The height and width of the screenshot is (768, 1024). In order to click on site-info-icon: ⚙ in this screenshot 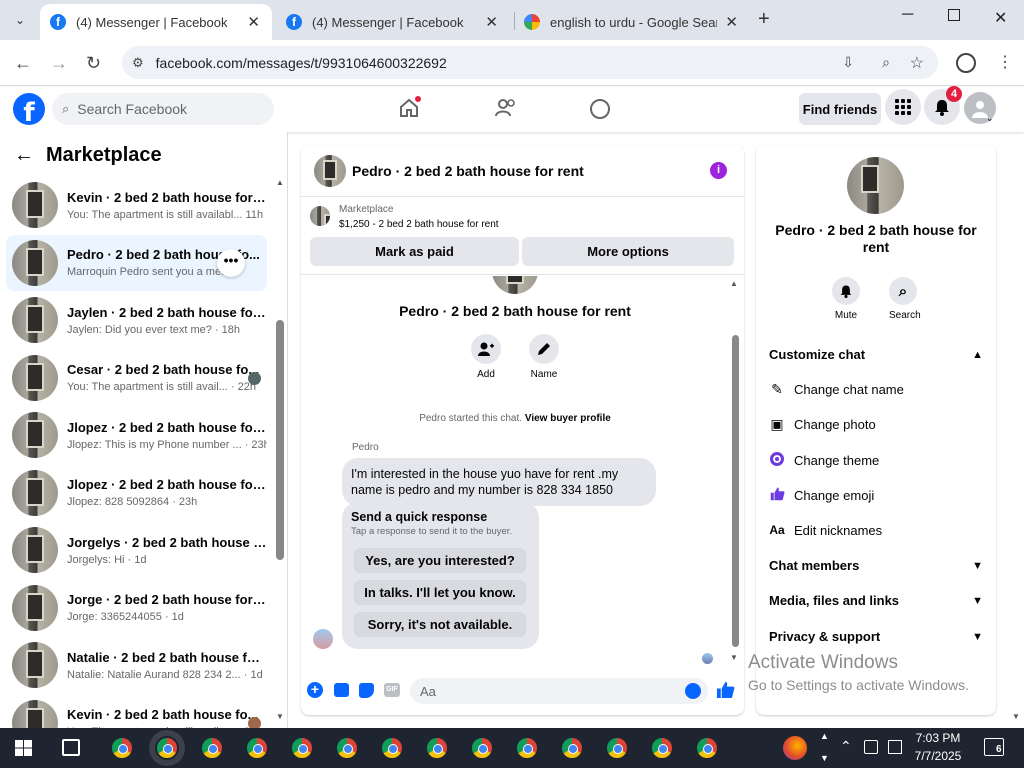, I will do `click(138, 63)`.